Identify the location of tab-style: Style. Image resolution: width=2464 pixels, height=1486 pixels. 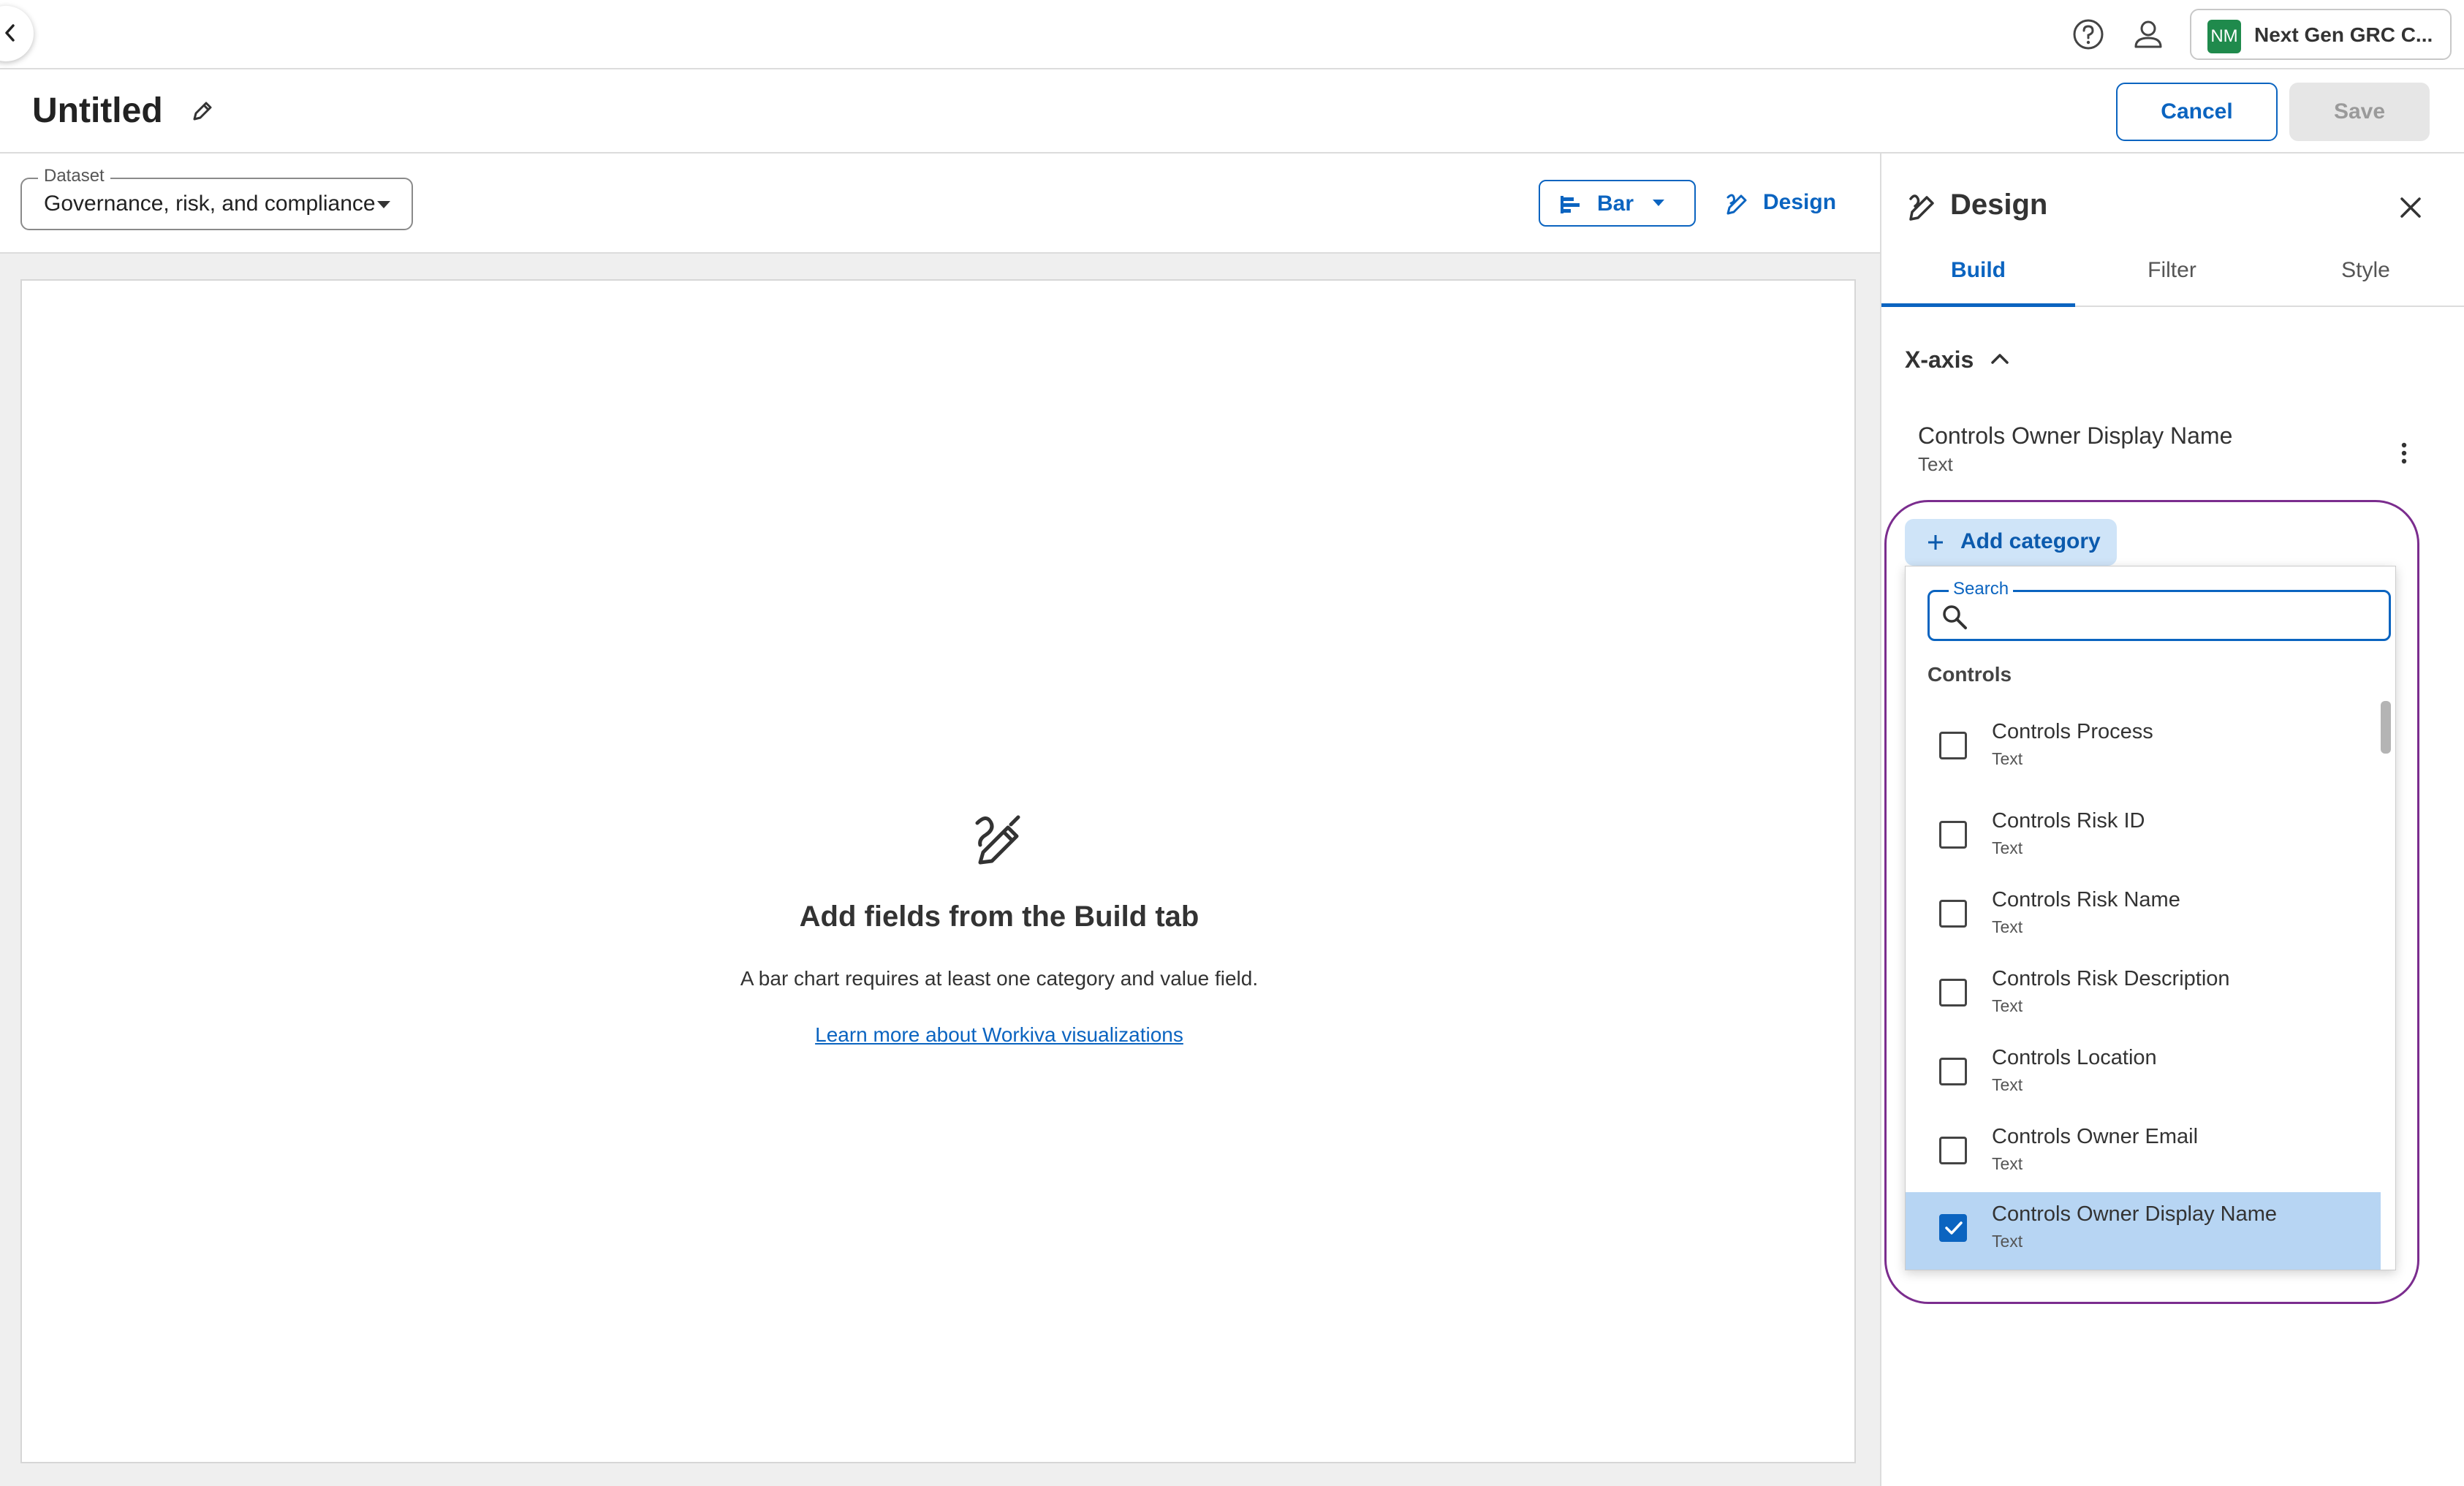
(2366, 278).